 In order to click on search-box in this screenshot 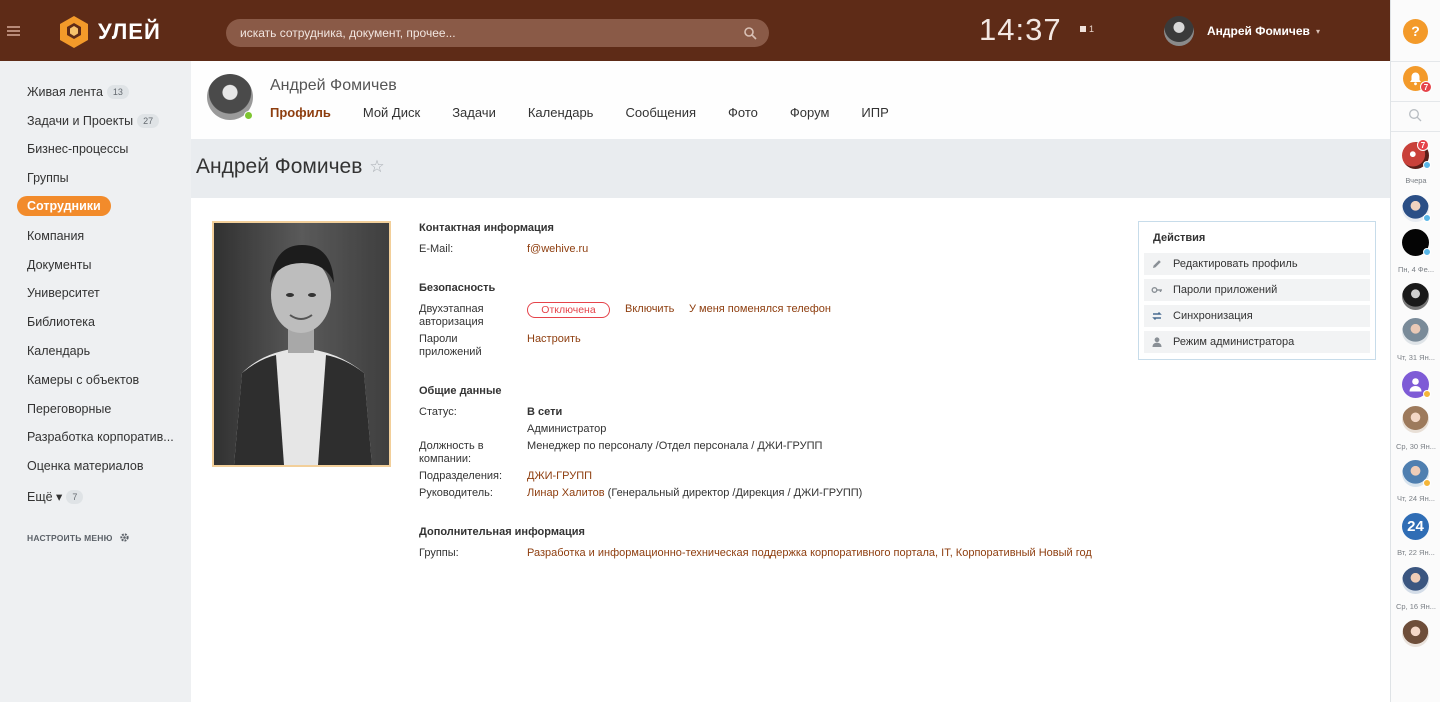, I will do `click(497, 33)`.